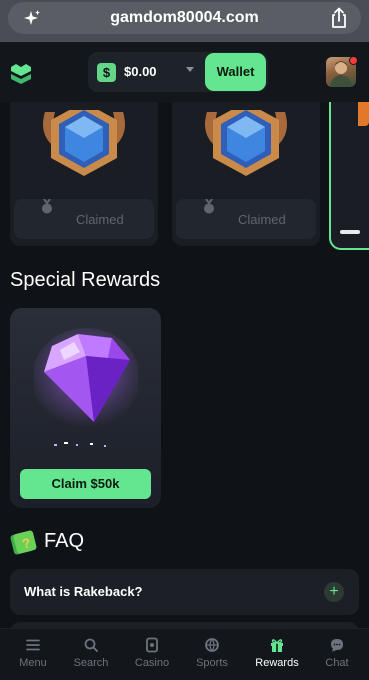 The width and height of the screenshot is (369, 680). I want to click on special-reward-card: Claim $50k, so click(85, 408).